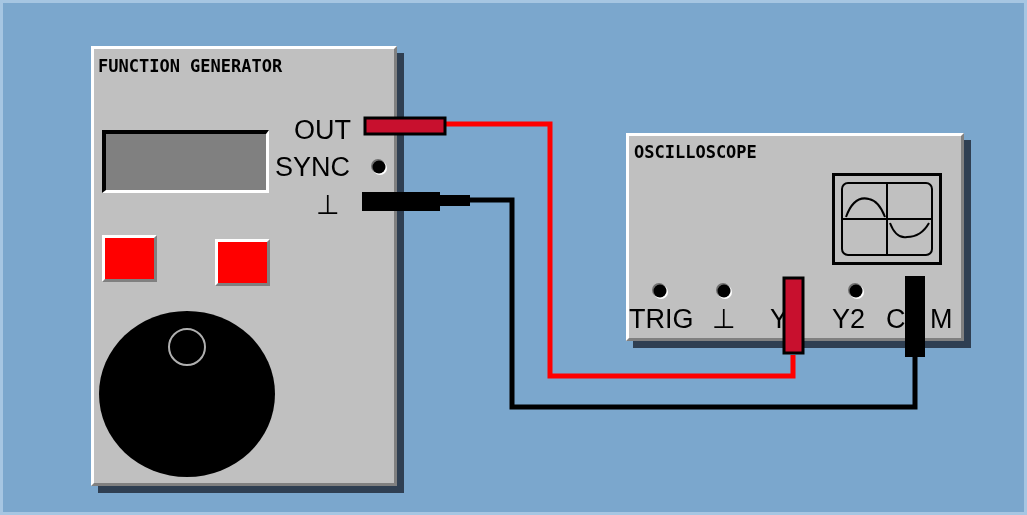 The height and width of the screenshot is (515, 1027). Describe the element at coordinates (695, 152) in the screenshot. I see `panel-title: OSCILLOSCOPE` at that location.